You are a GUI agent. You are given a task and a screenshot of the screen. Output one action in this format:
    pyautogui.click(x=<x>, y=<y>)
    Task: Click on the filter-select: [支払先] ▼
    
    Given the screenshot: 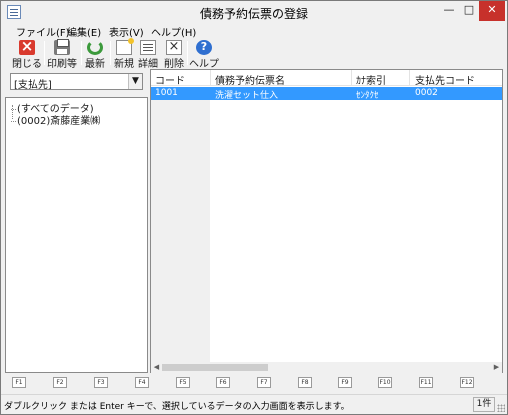 What is the action you would take?
    pyautogui.click(x=76, y=82)
    